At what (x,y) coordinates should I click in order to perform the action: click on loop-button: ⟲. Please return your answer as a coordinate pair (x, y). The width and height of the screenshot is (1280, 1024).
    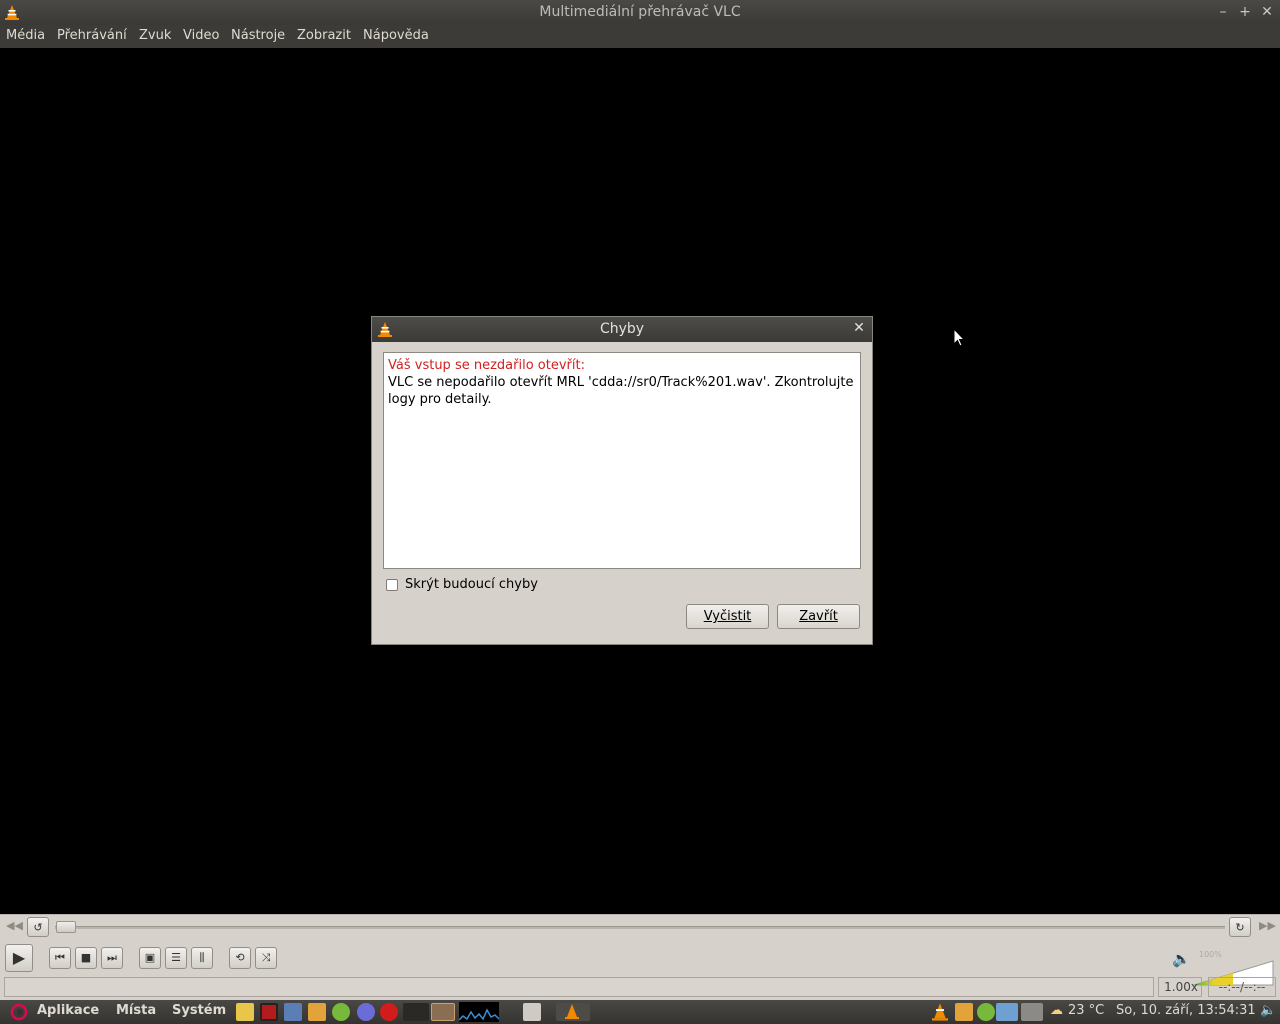
    Looking at the image, I should click on (240, 958).